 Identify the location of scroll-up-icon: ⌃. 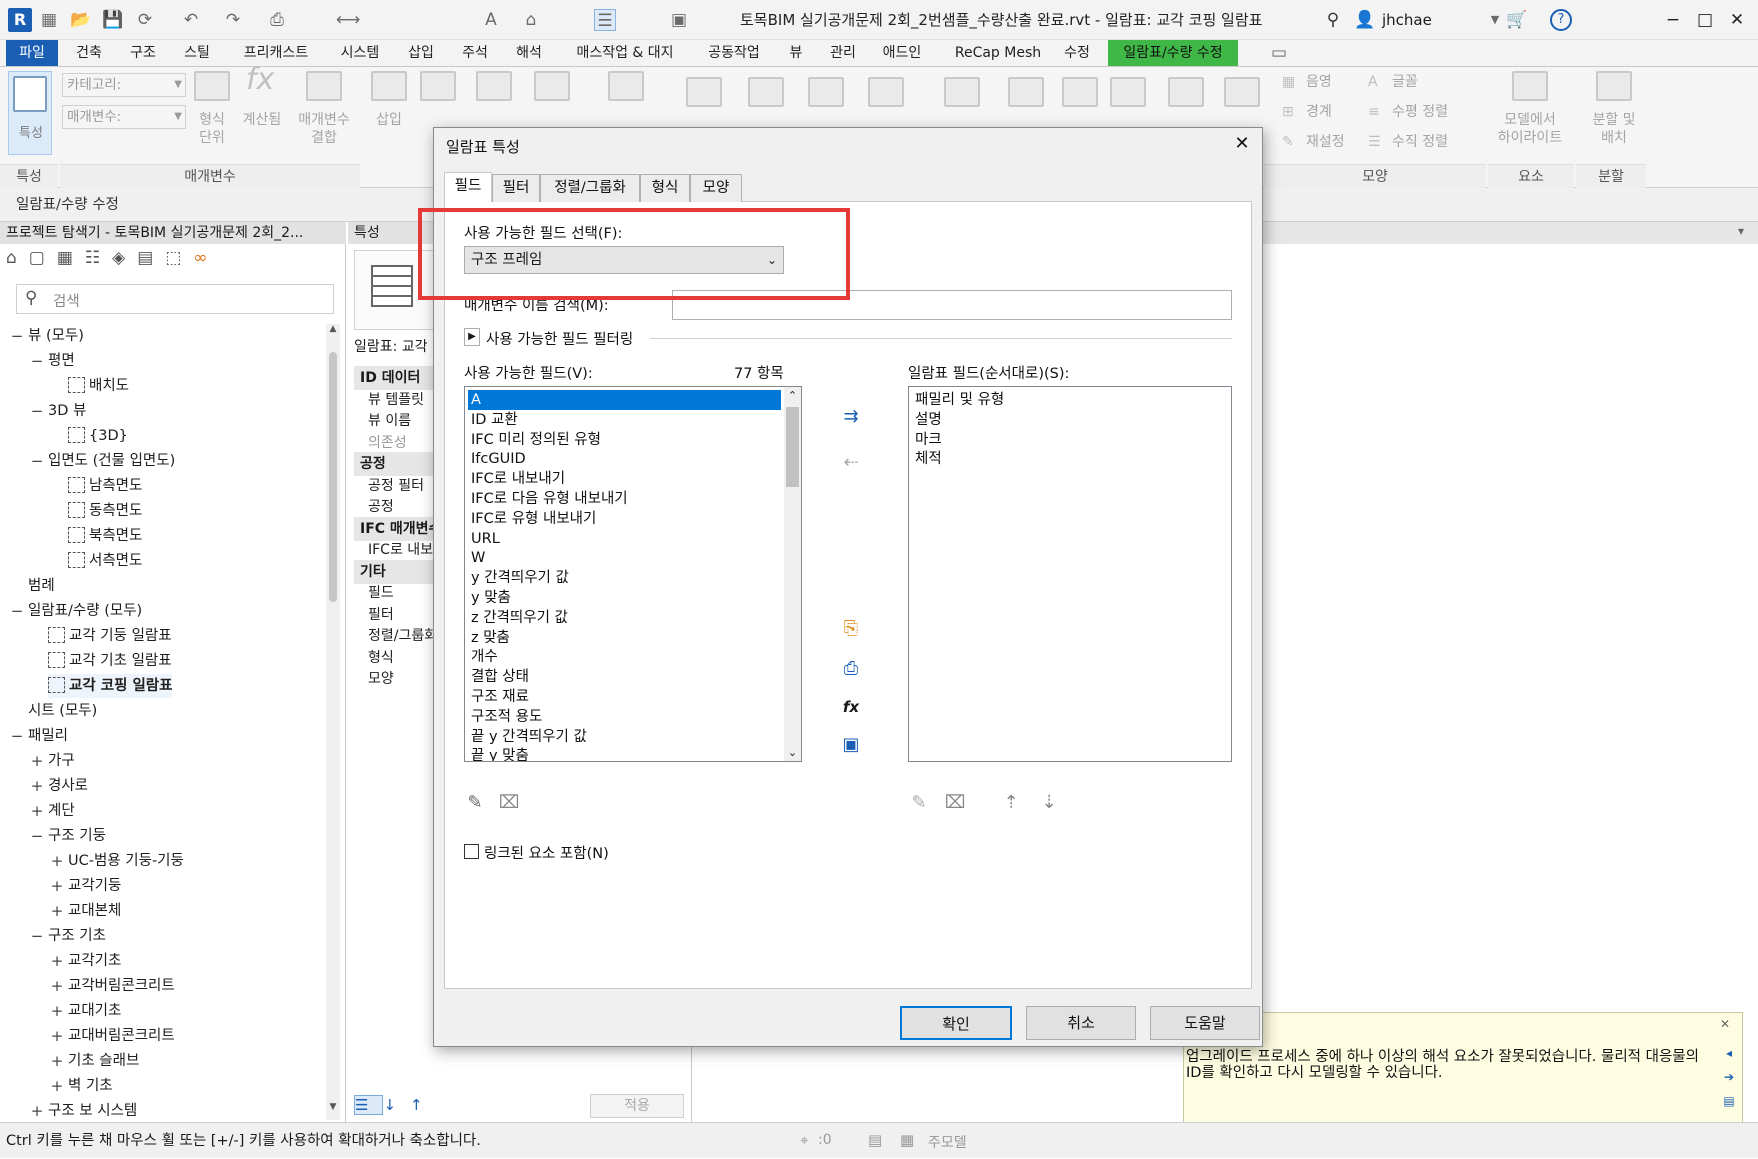
(792, 395).